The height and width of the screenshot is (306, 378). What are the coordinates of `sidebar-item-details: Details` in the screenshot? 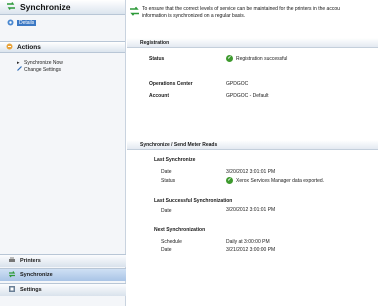 It's located at (63, 23).